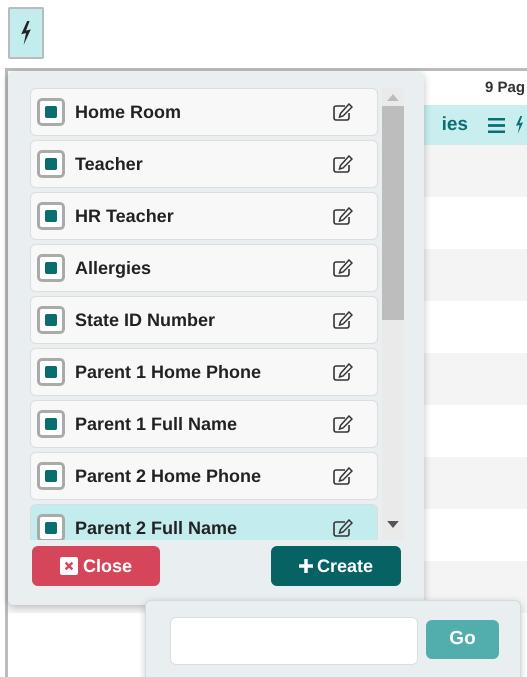 This screenshot has height=677, width=527. Describe the element at coordinates (168, 476) in the screenshot. I see `field-label: Parent 2 Home Phone` at that location.